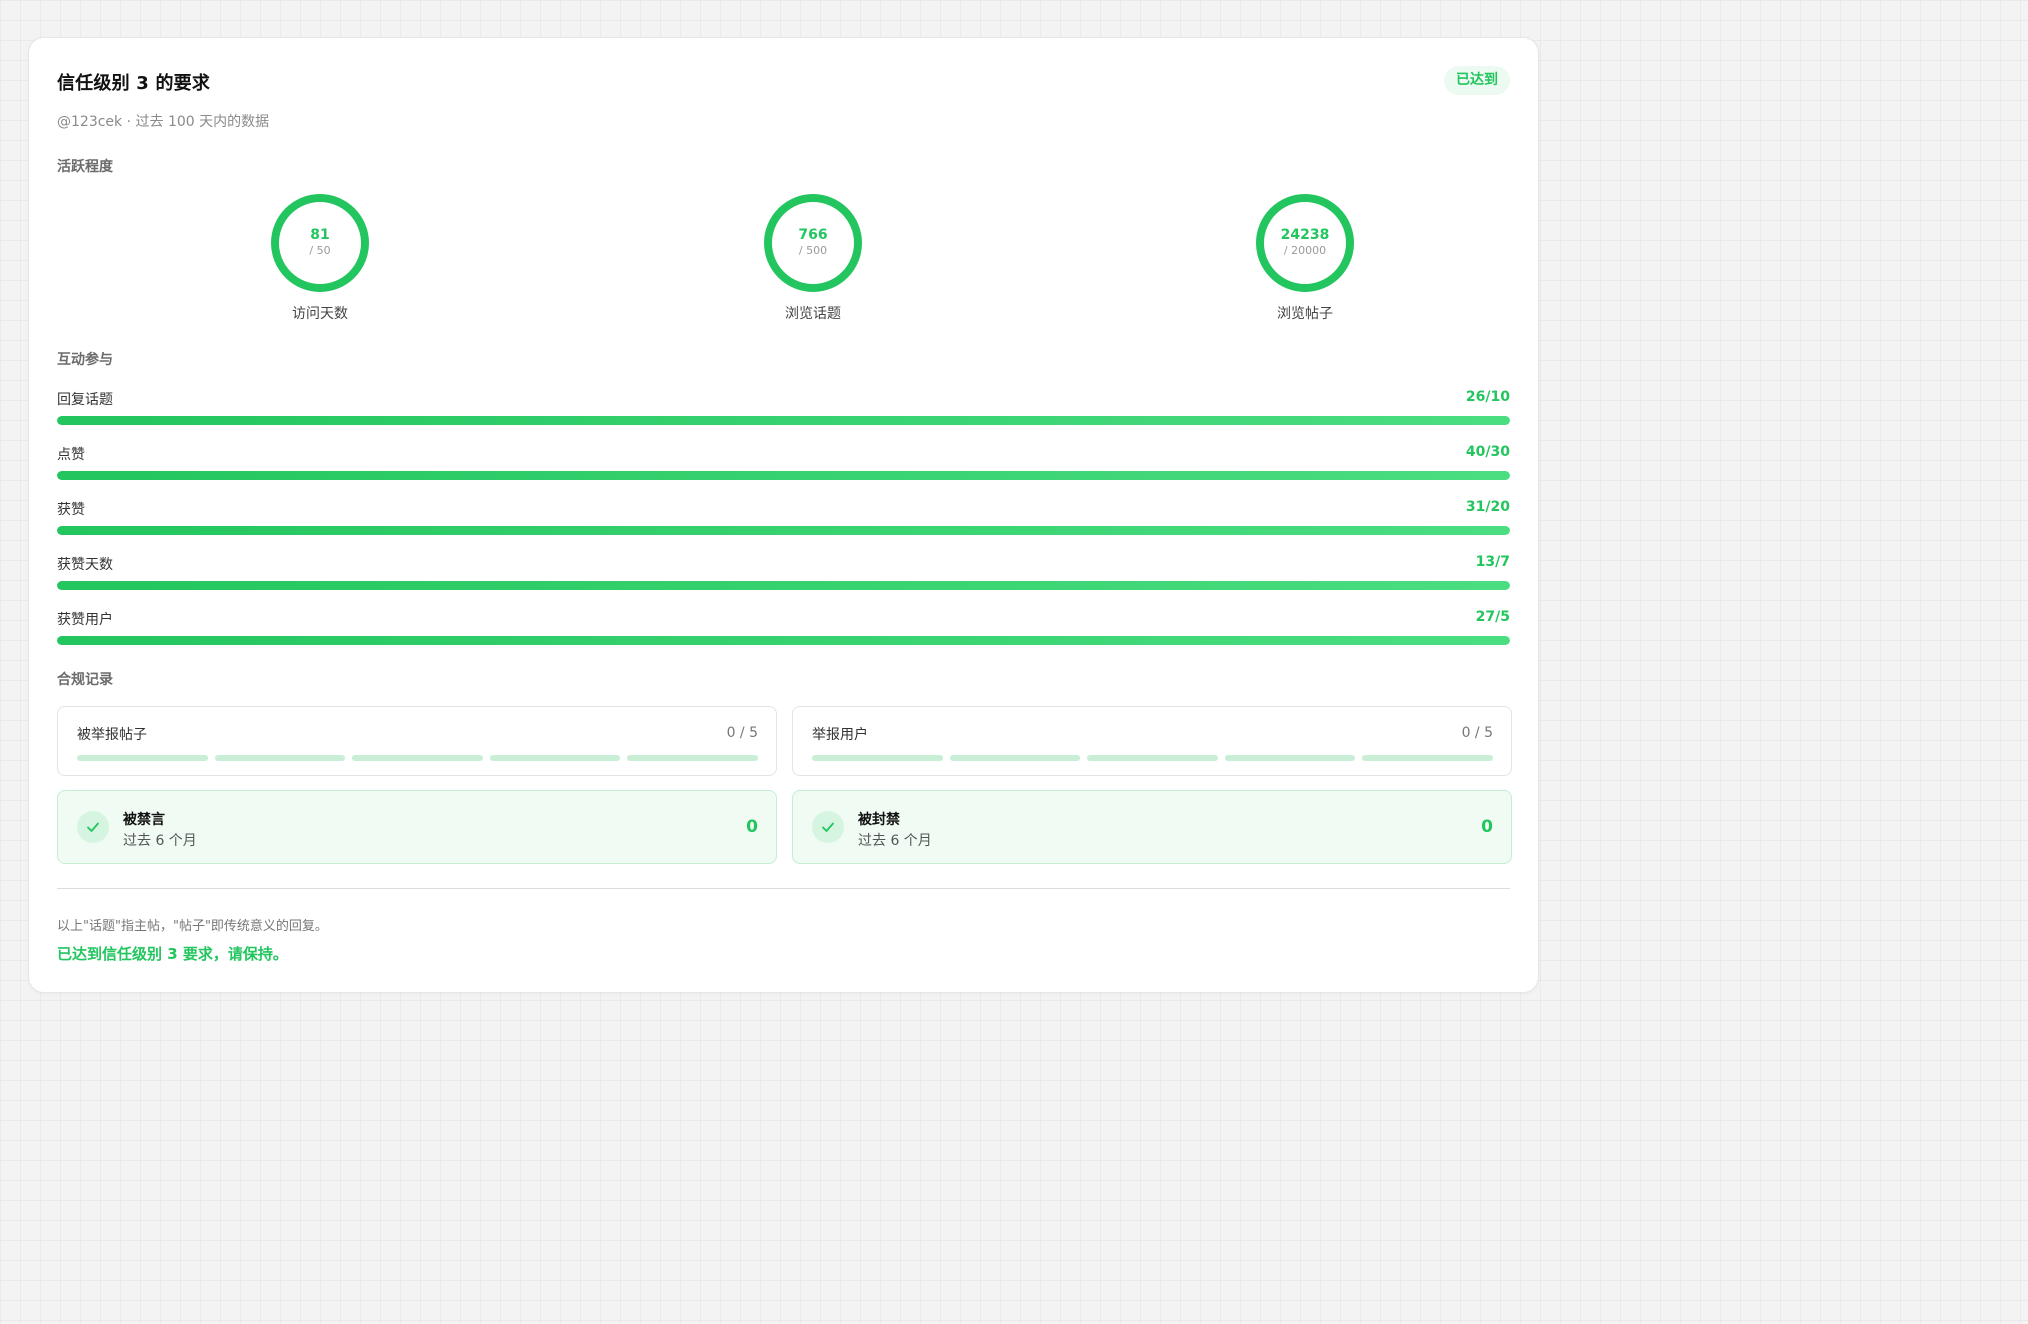  Describe the element at coordinates (134, 83) in the screenshot. I see `page-title: 信任级别 3 的要求` at that location.